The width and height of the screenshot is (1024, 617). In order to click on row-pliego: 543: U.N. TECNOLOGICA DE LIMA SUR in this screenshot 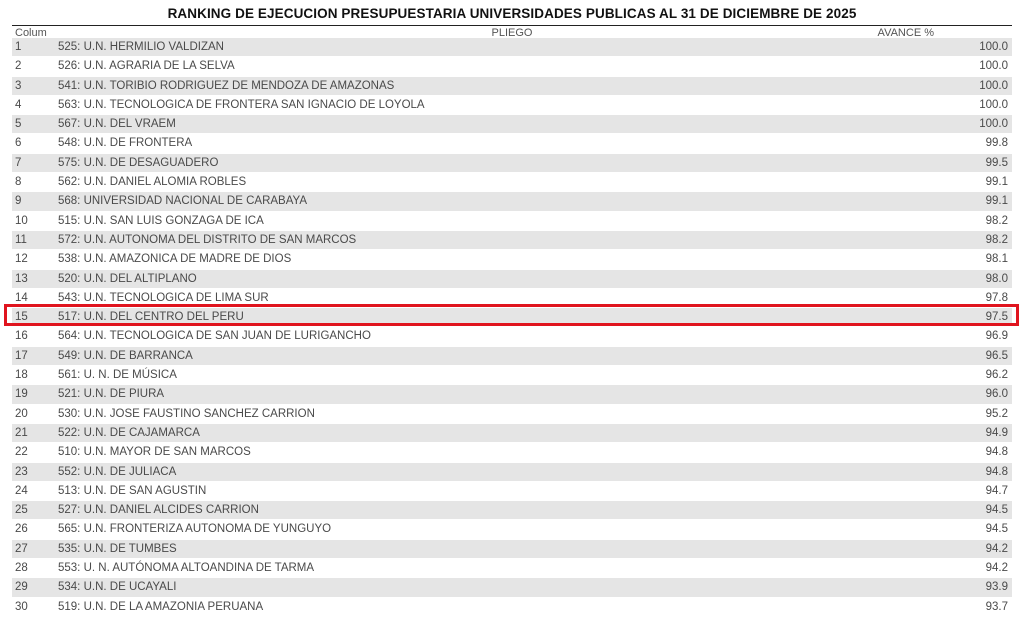, I will do `click(163, 297)`.